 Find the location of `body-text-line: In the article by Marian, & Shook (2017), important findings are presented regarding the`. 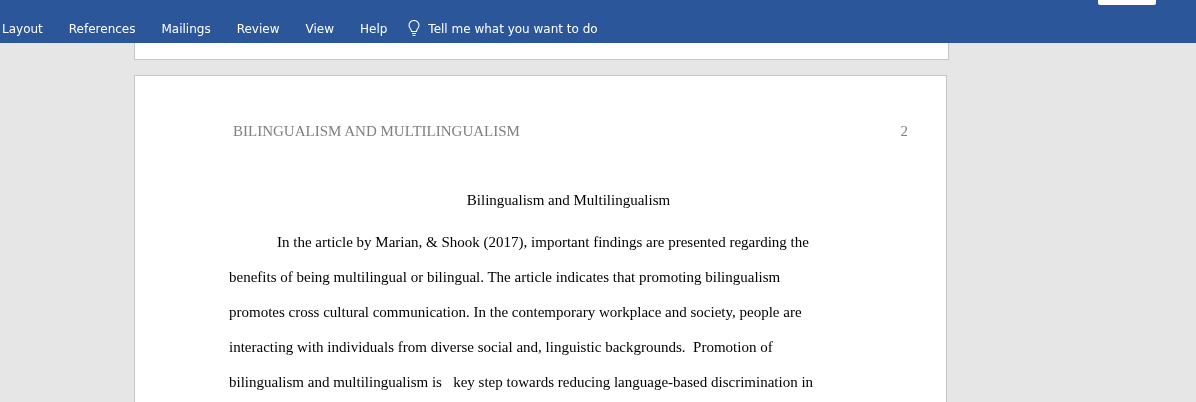

body-text-line: In the article by Marian, & Shook (2017), important findings are presented regarding the is located at coordinates (543, 242).